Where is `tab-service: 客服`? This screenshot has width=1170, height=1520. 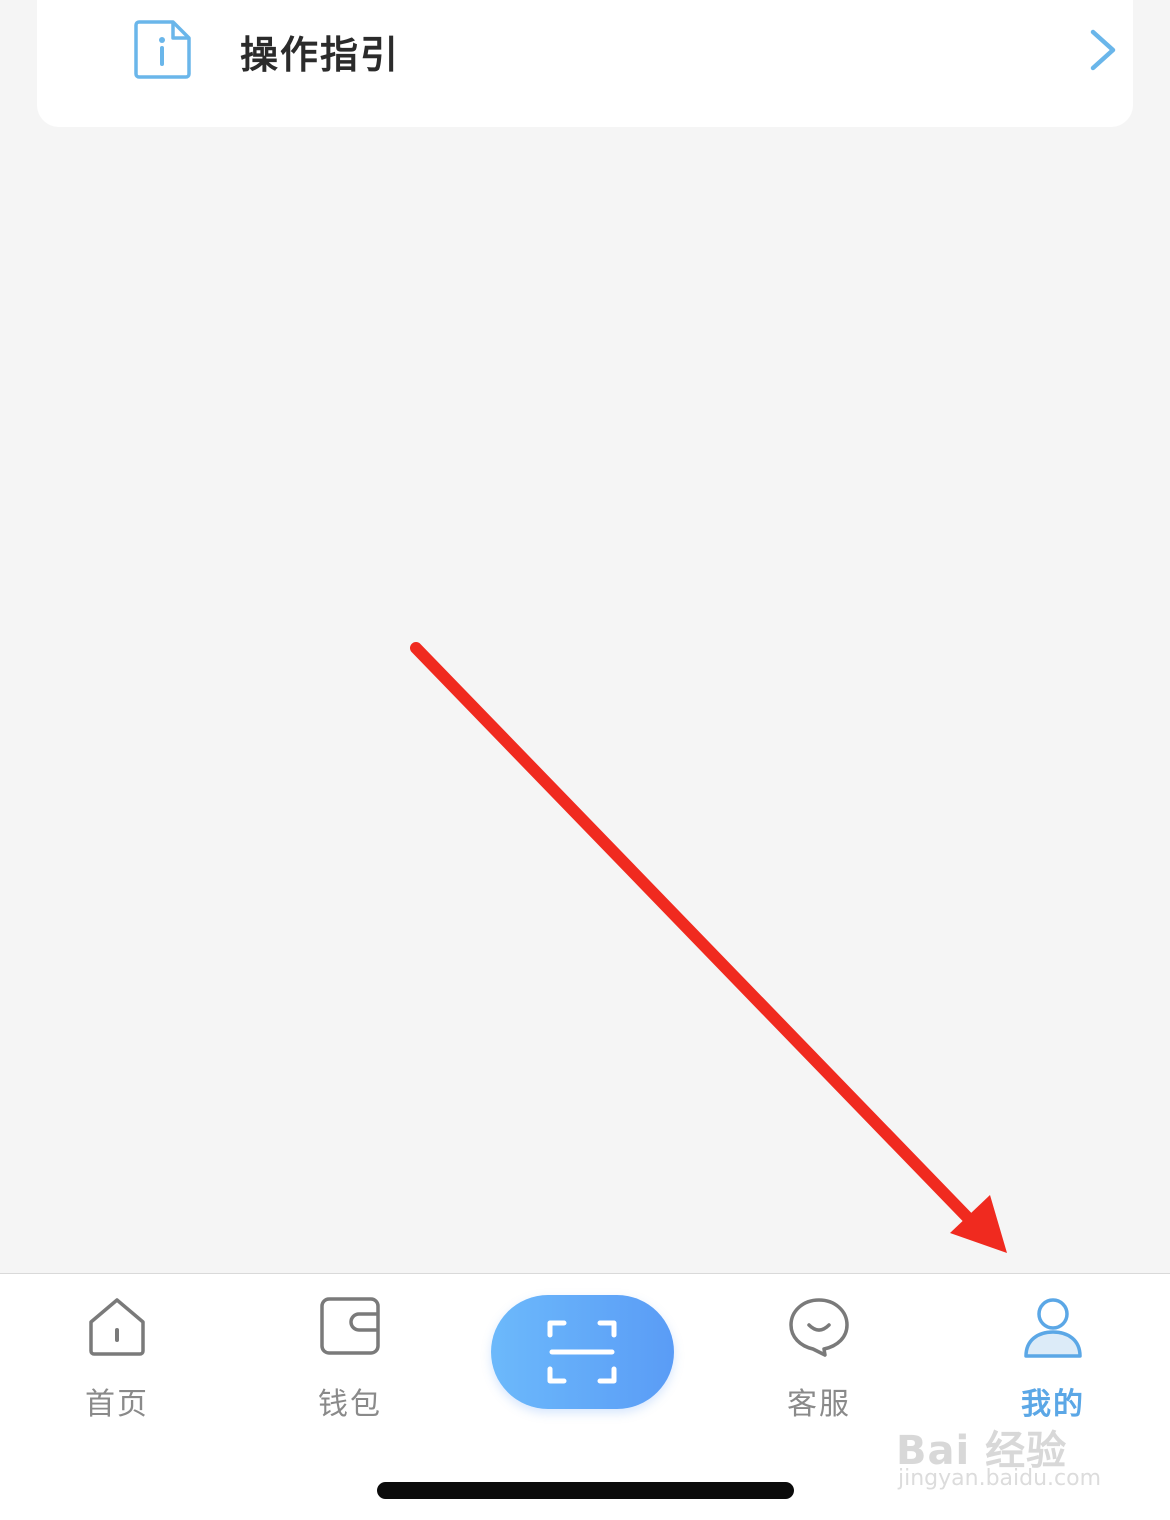
tab-service: 客服 is located at coordinates (819, 1349).